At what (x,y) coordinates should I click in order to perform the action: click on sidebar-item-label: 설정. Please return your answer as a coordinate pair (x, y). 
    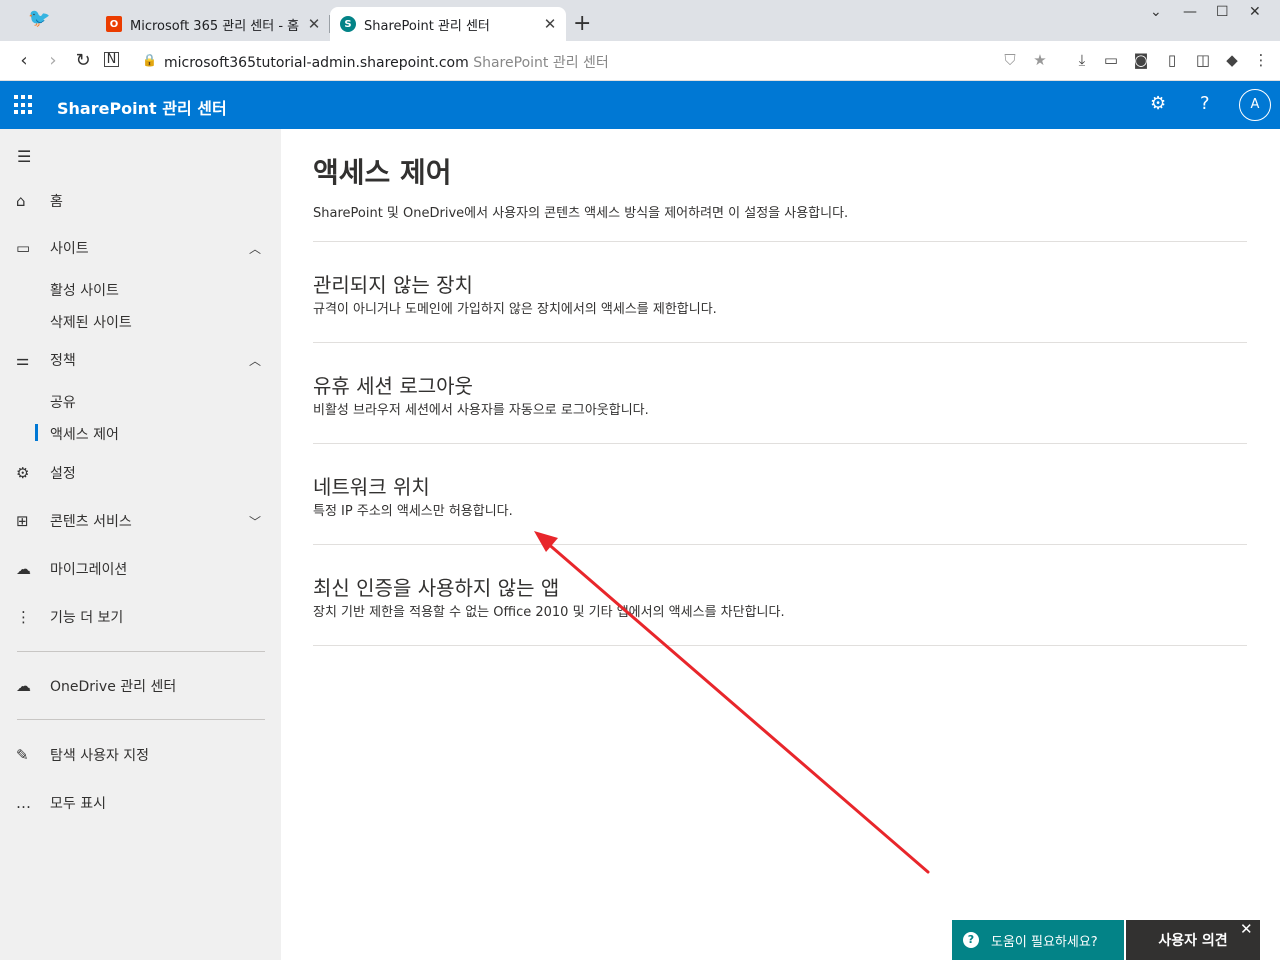
    Looking at the image, I should click on (63, 474).